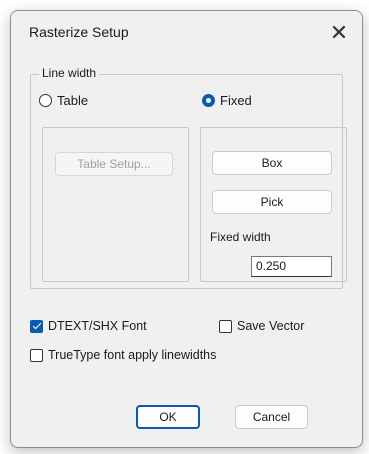 This screenshot has width=369, height=454. I want to click on table-radio-indicator, so click(45, 100).